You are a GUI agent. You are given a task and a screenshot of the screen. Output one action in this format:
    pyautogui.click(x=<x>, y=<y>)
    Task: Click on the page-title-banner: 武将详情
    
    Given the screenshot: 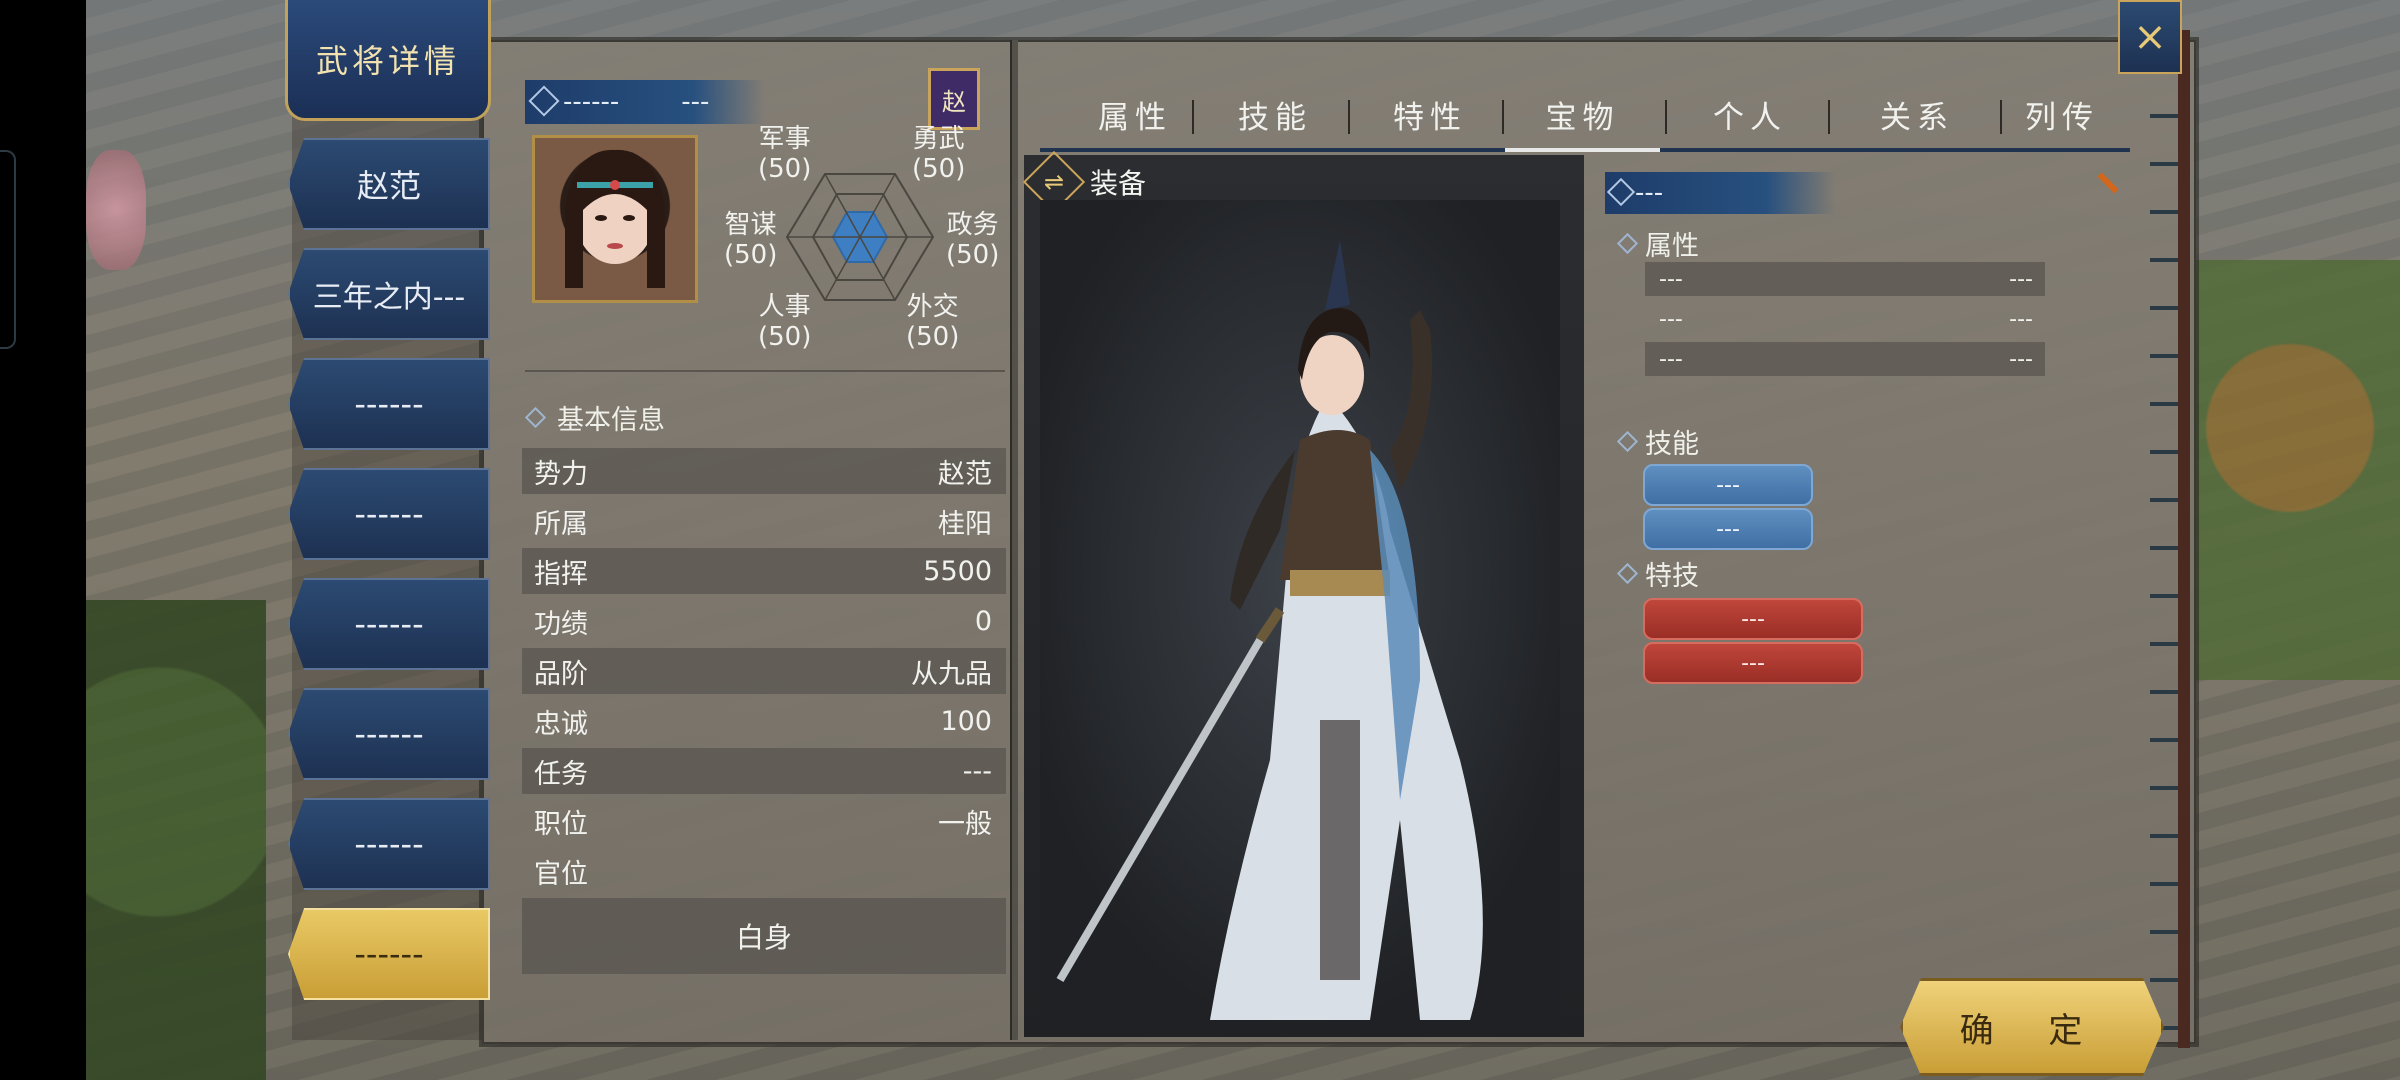 What is the action you would take?
    pyautogui.click(x=388, y=60)
    